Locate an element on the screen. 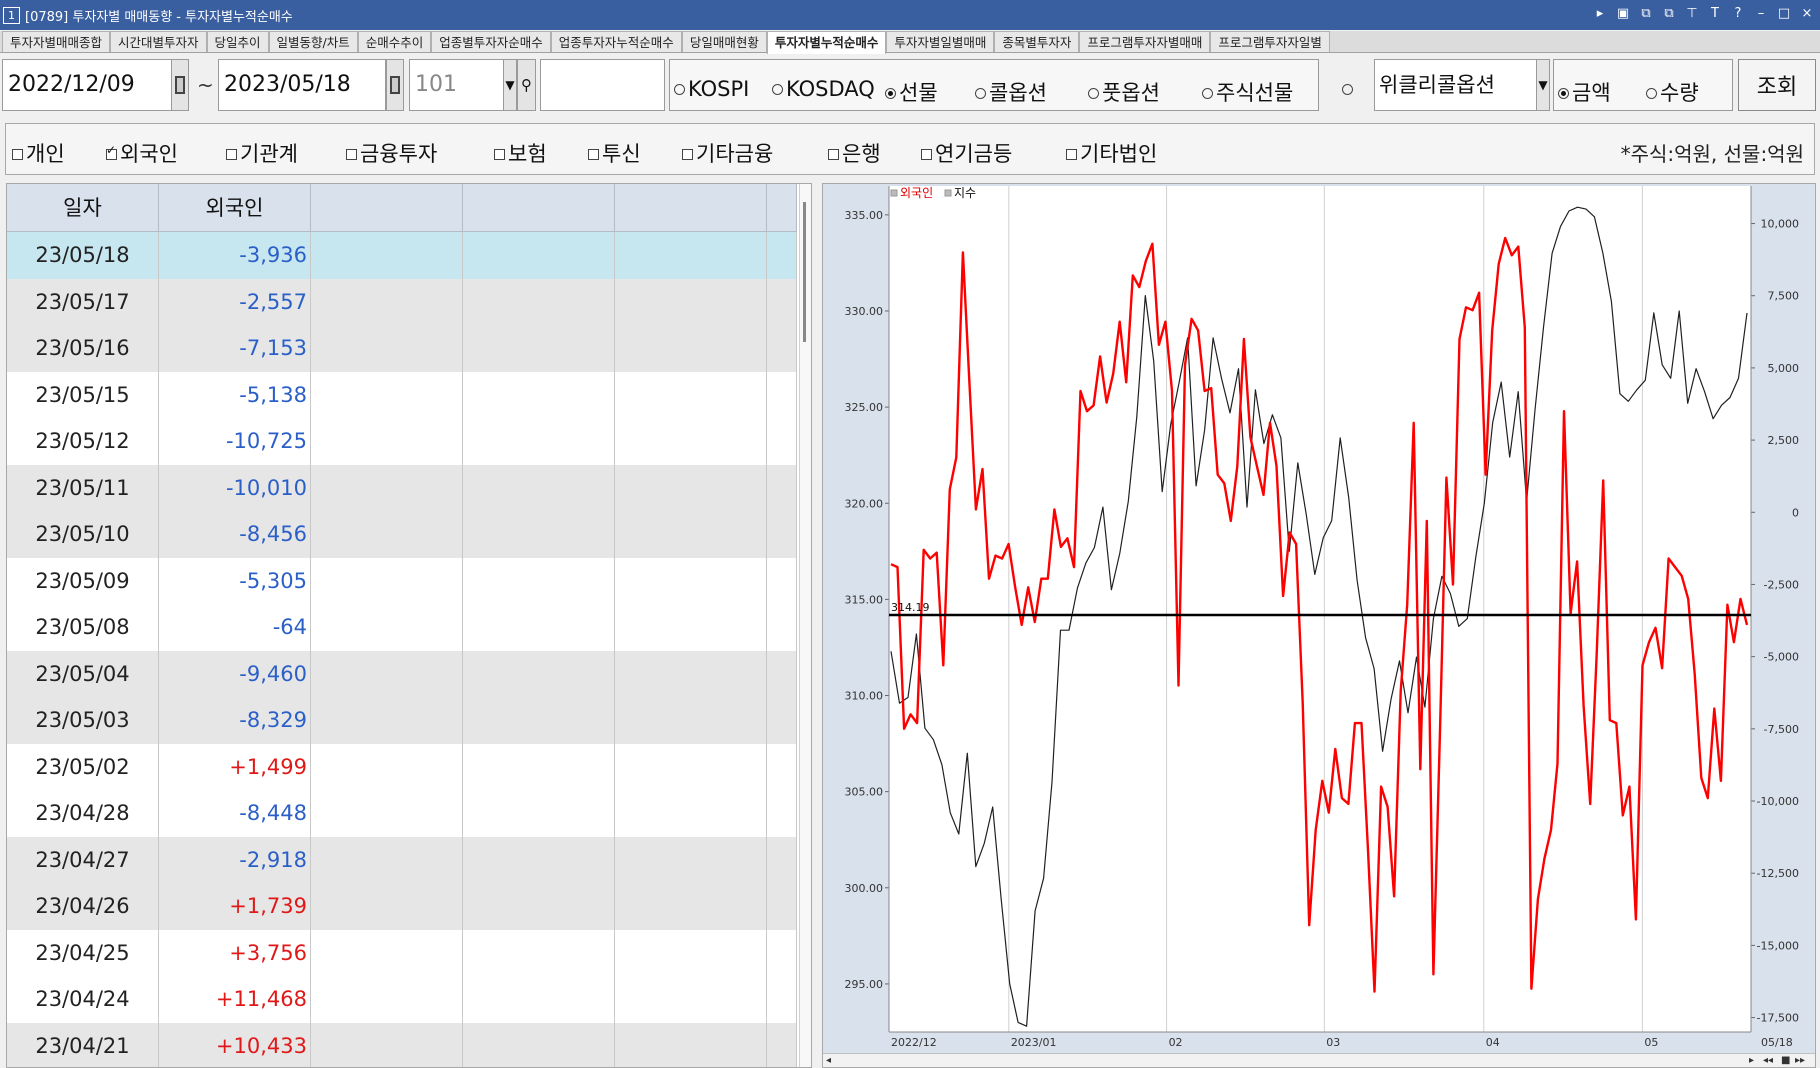 The image size is (1820, 1068). radio-quantity: 수량 is located at coordinates (1672, 92).